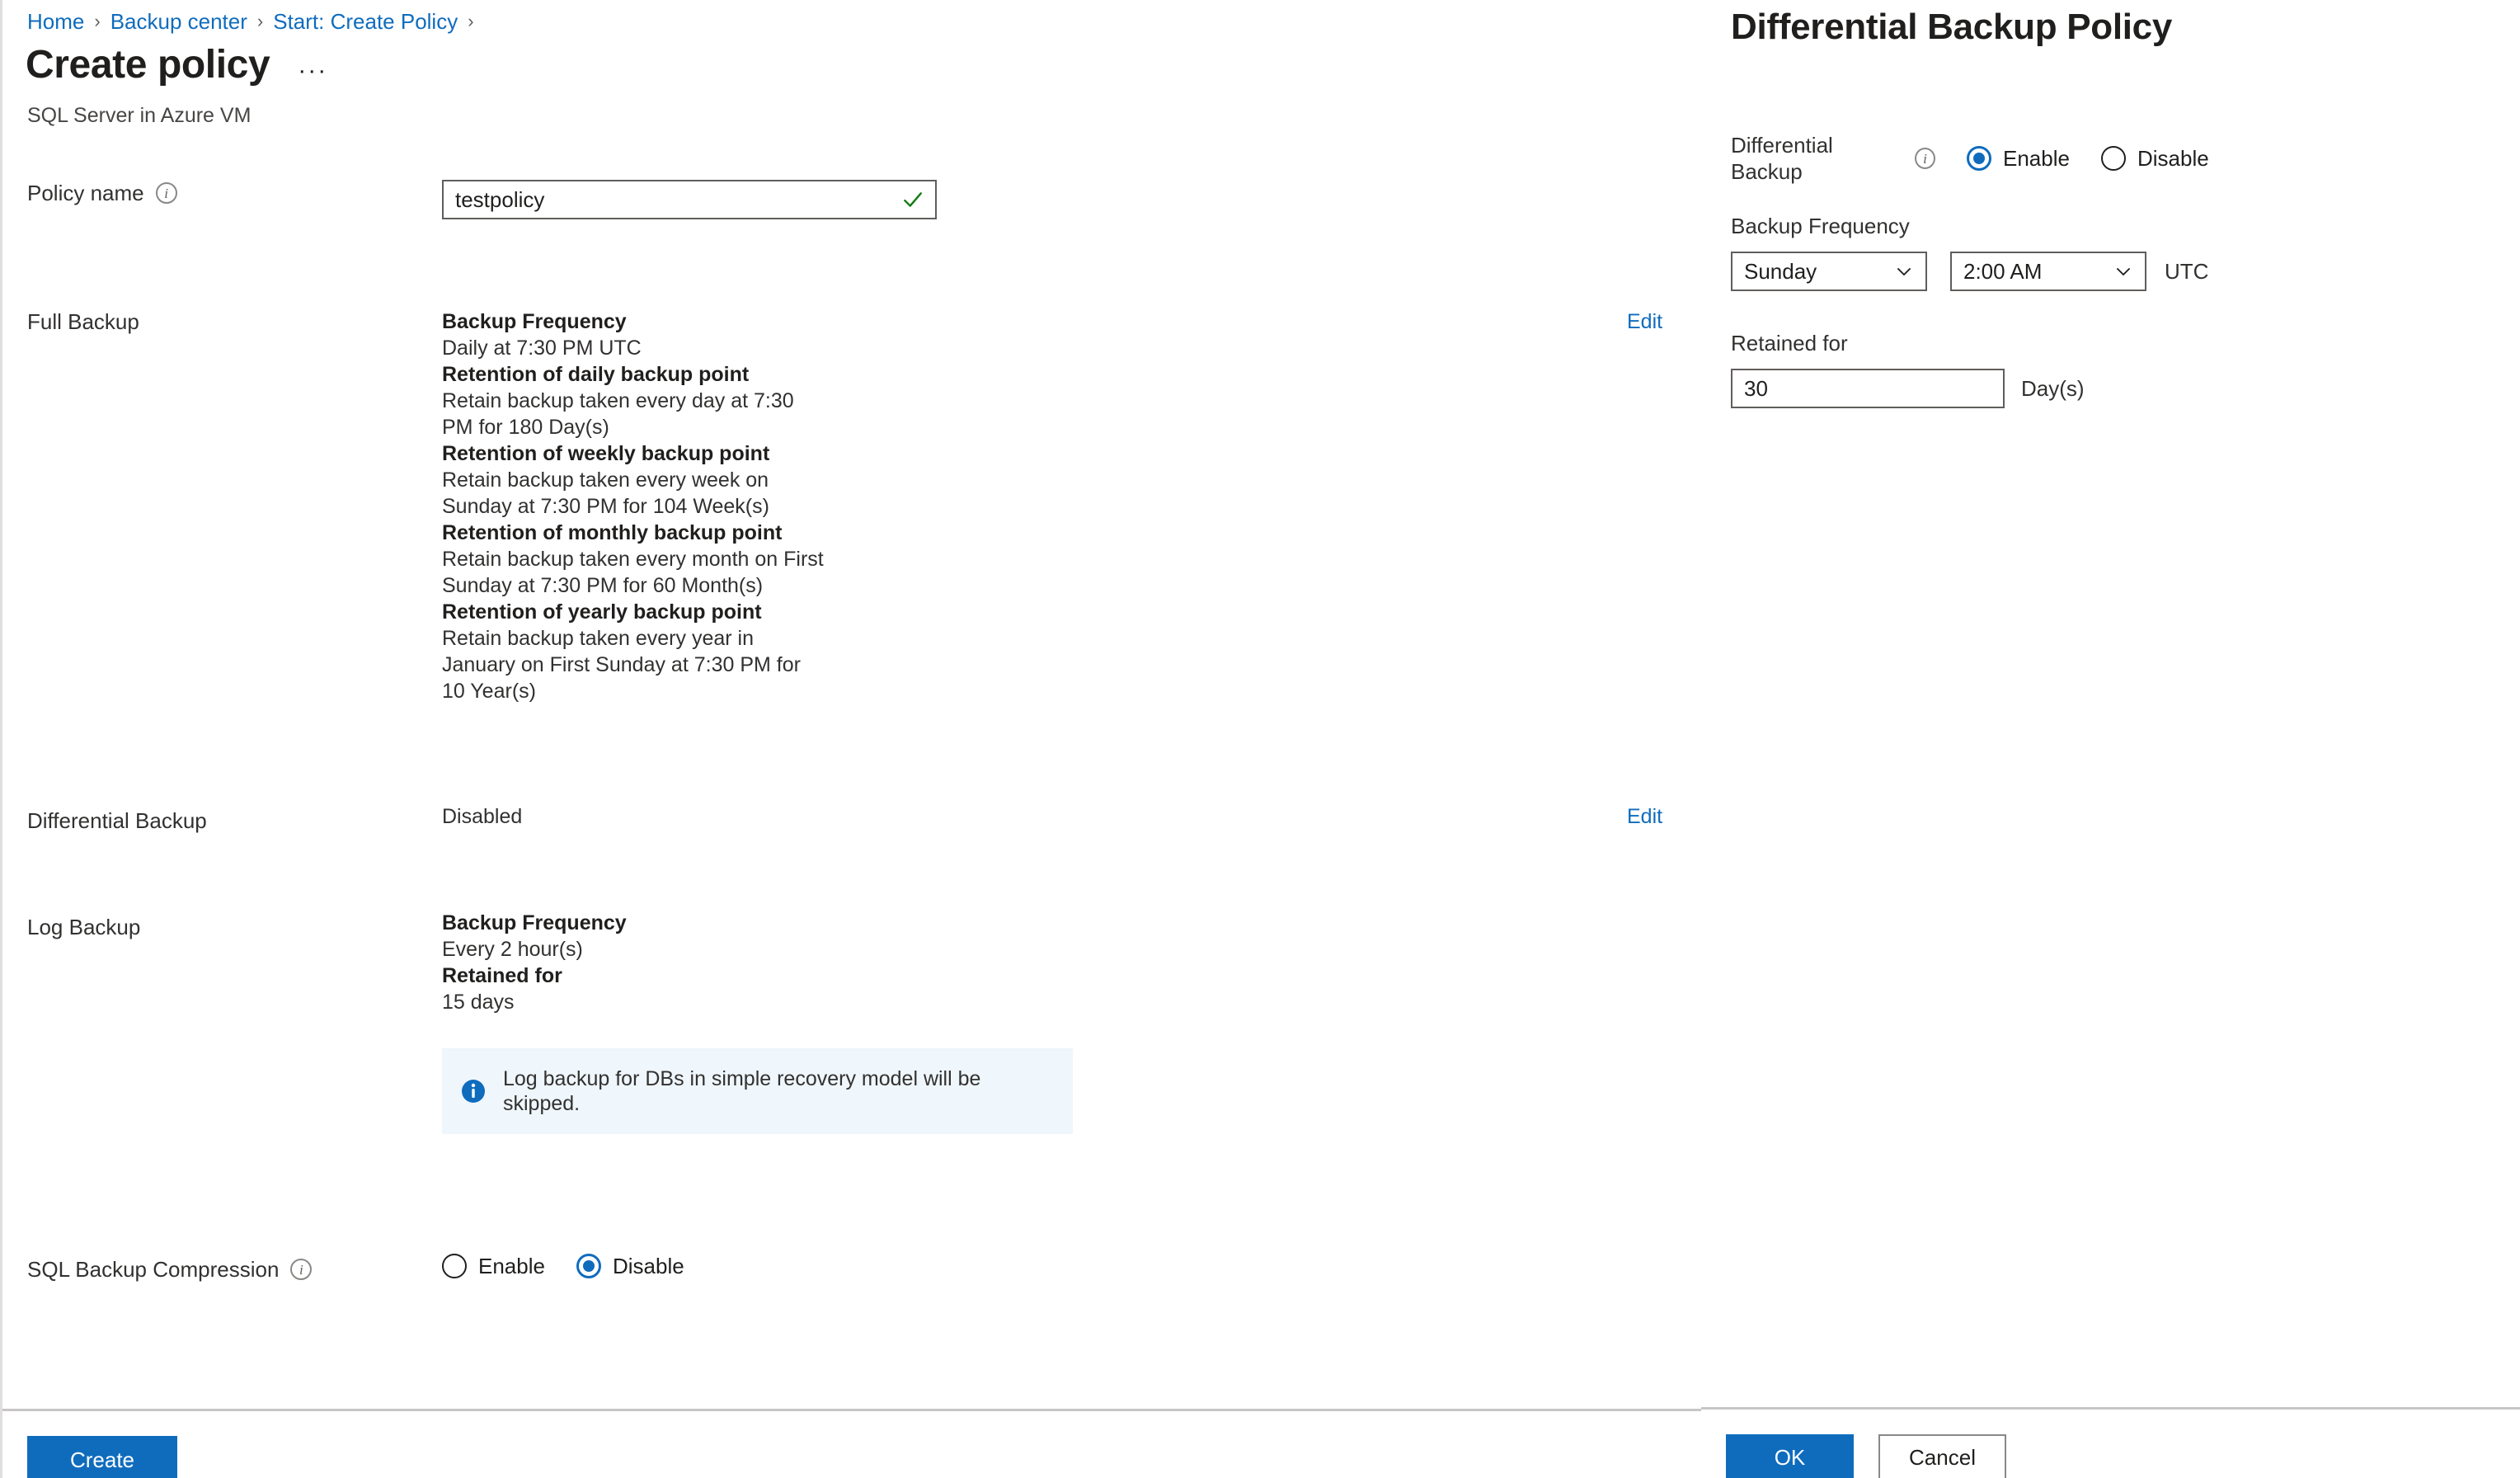  I want to click on panel-differential-backup-label-group: Differential Backup i, so click(1833, 158).